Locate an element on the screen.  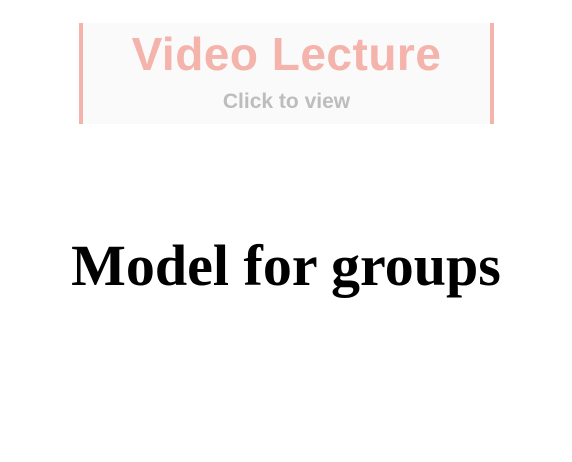
video-lecture-title: Video Lecture is located at coordinates (286, 54).